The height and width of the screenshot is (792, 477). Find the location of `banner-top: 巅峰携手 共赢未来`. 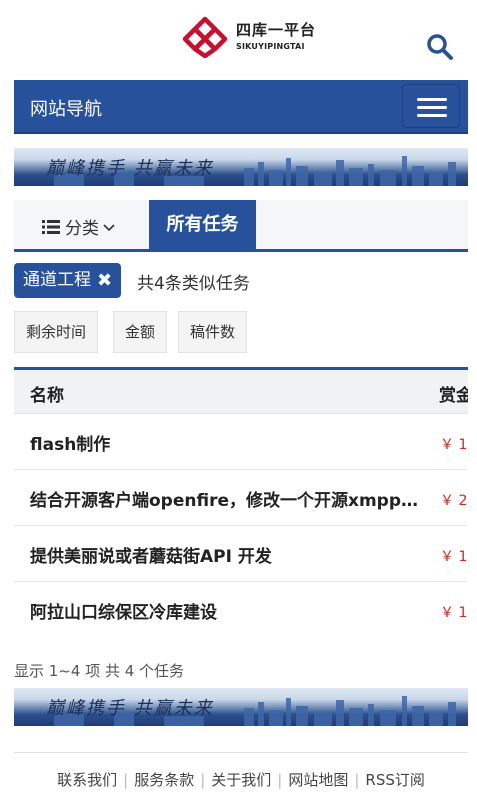

banner-top: 巅峰携手 共赢未来 is located at coordinates (241, 167).